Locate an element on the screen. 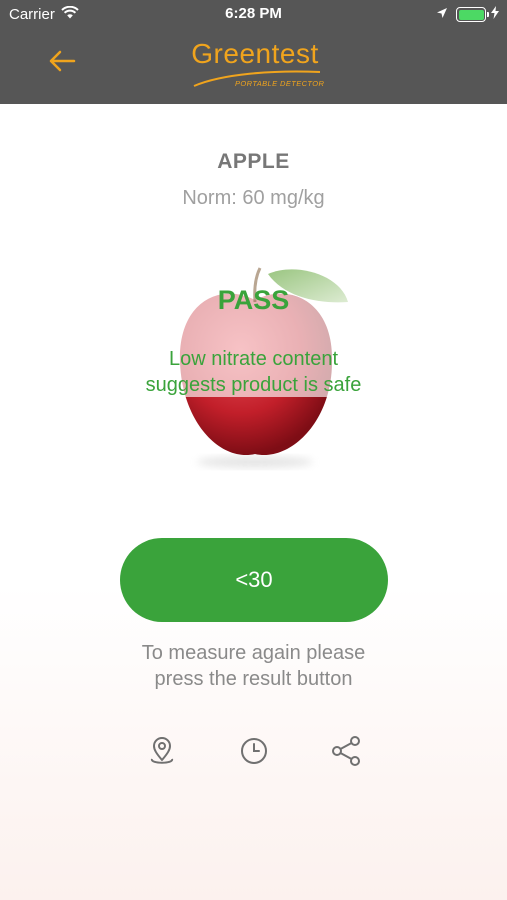  location-button is located at coordinates (162, 753).